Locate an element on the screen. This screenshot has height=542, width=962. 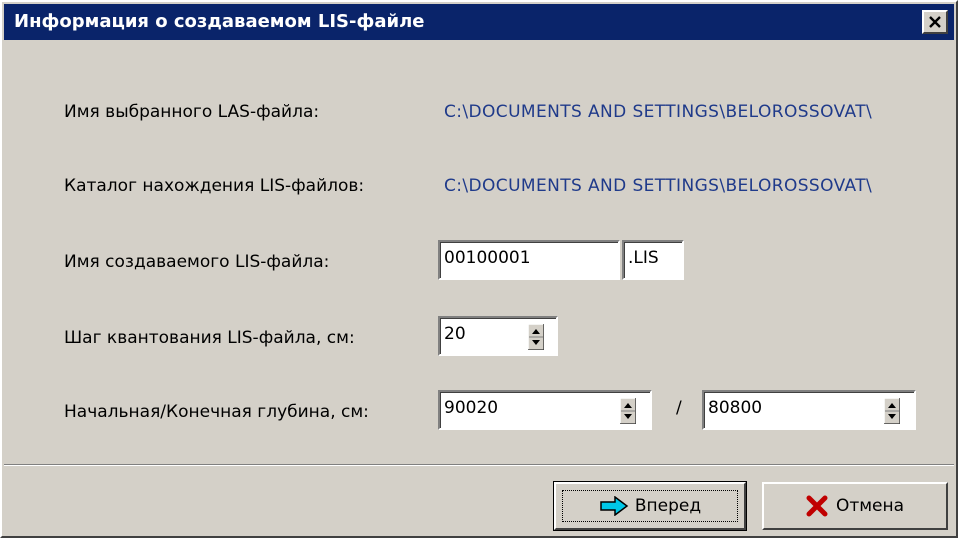
lis-name-label: Имя создаваемого LIS-файла: is located at coordinates (197, 262).